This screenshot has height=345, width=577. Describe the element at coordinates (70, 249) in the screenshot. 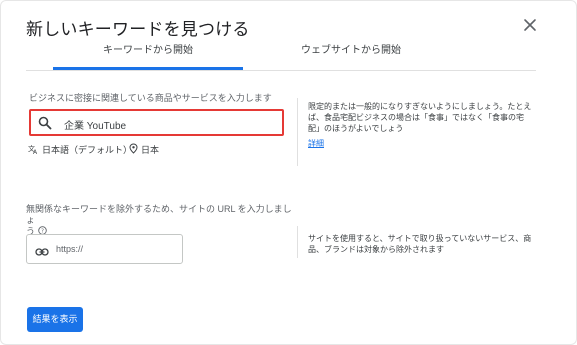

I see `url-placeholder: https://` at that location.